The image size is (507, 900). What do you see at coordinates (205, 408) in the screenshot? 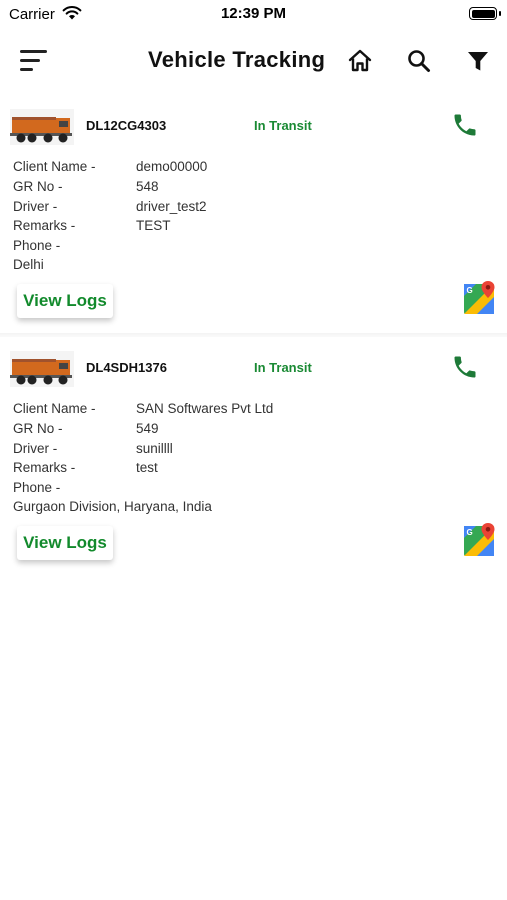
I see `client-name-value: SAN Softwares Pvt Ltd` at bounding box center [205, 408].